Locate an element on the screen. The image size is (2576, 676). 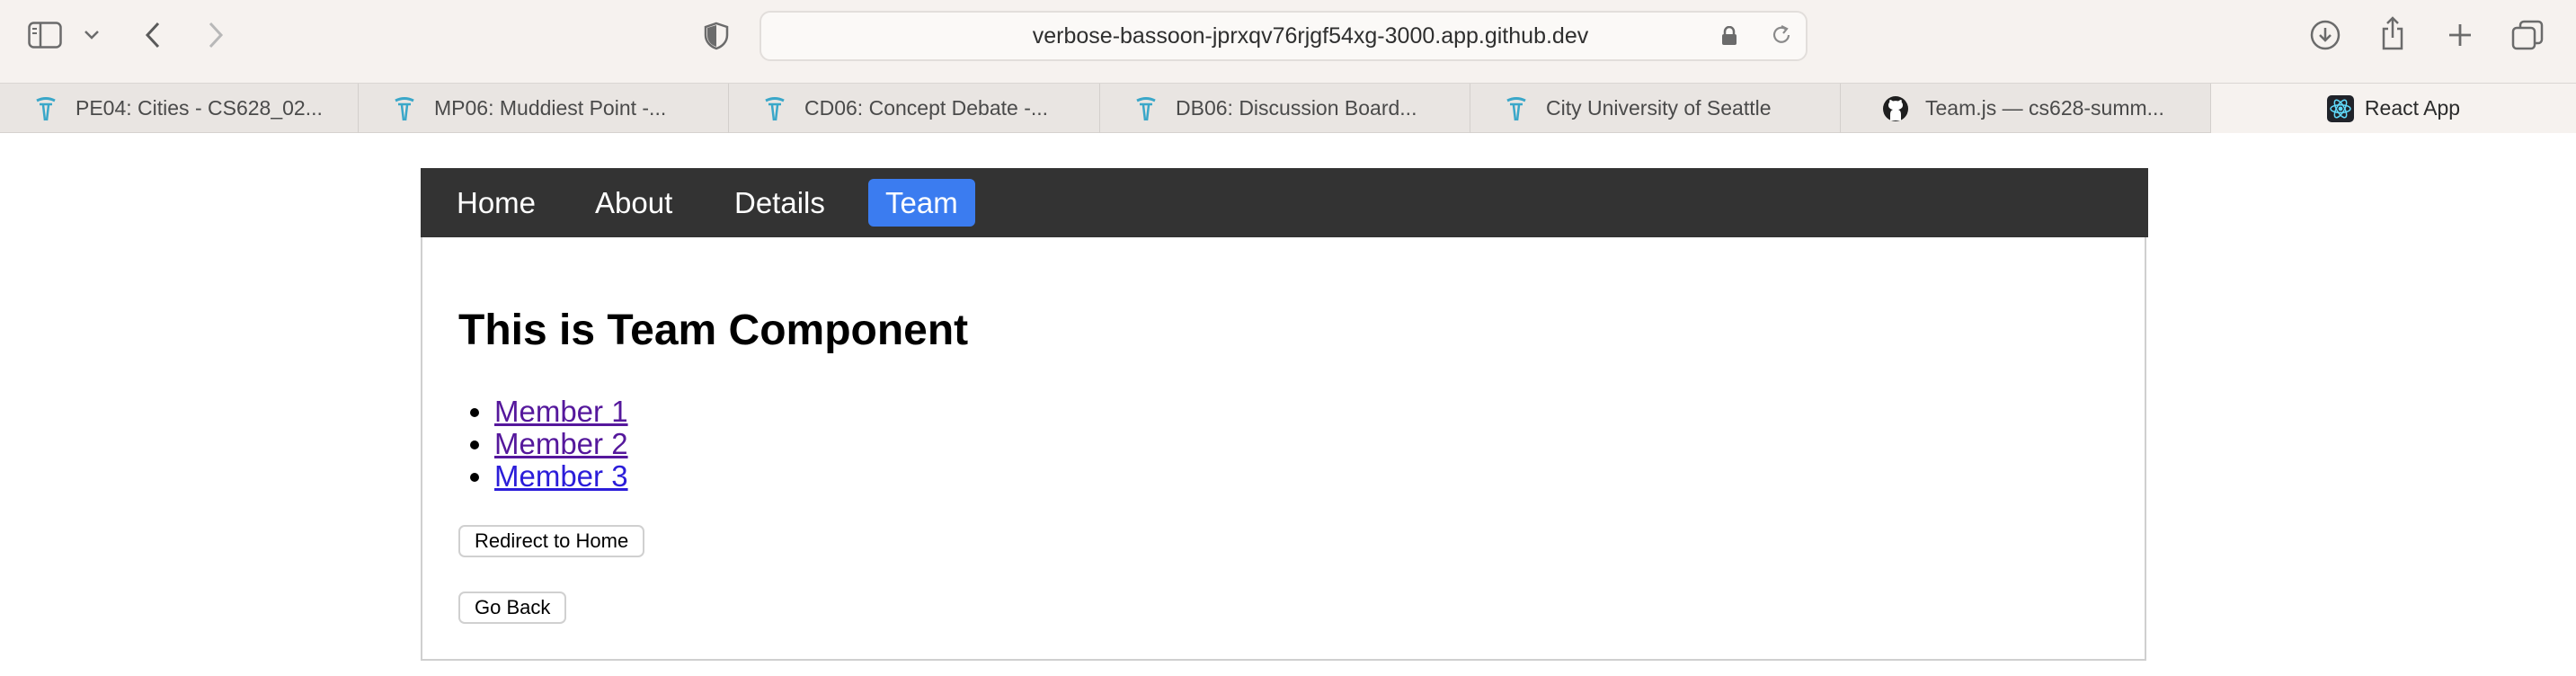
forward-icon is located at coordinates (215, 35).